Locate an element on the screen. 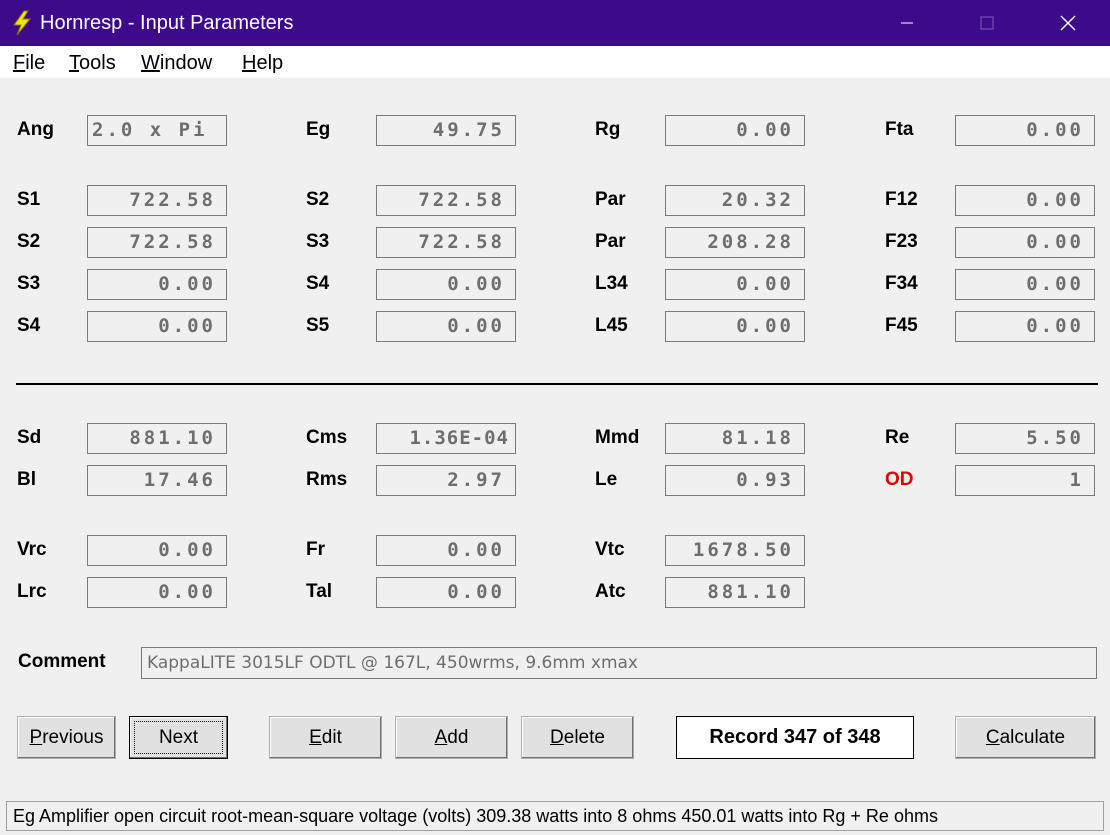 The image size is (1110, 835). close-button is located at coordinates (1068, 23).